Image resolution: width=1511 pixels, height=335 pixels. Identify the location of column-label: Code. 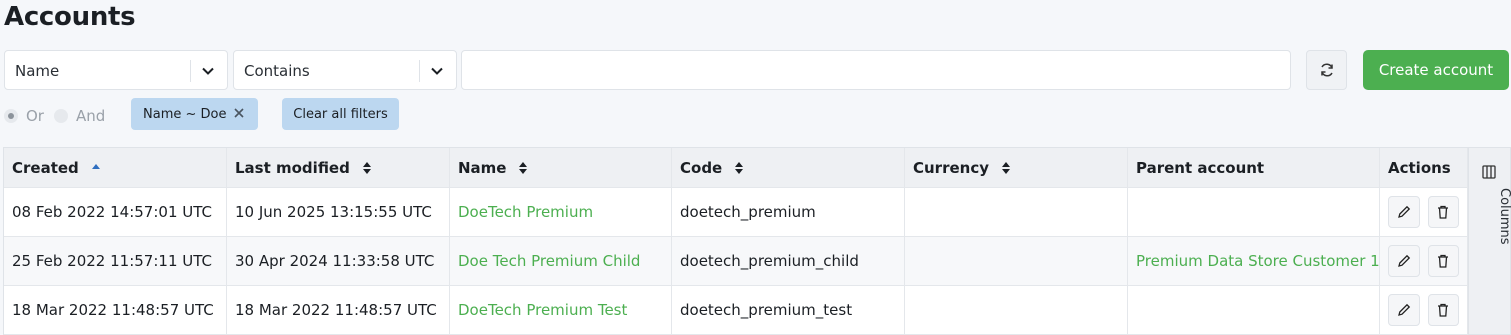
(701, 167).